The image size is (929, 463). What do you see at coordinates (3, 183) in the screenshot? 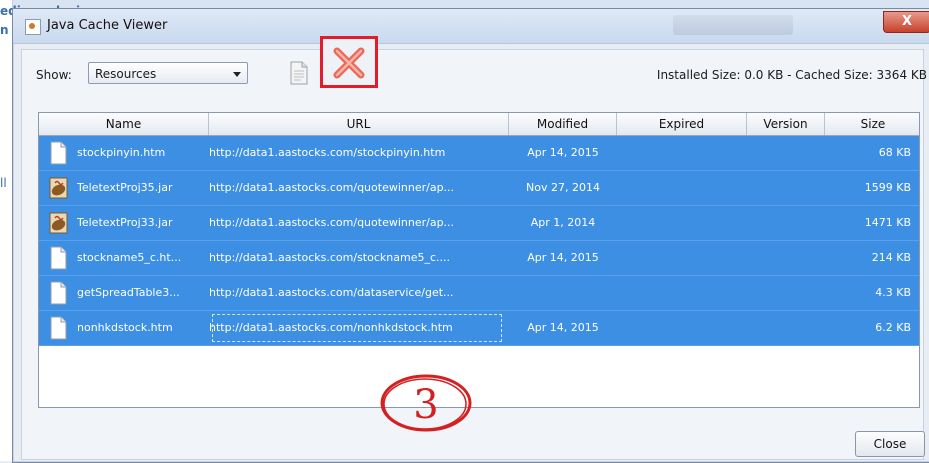
I see `background-text: ll` at bounding box center [3, 183].